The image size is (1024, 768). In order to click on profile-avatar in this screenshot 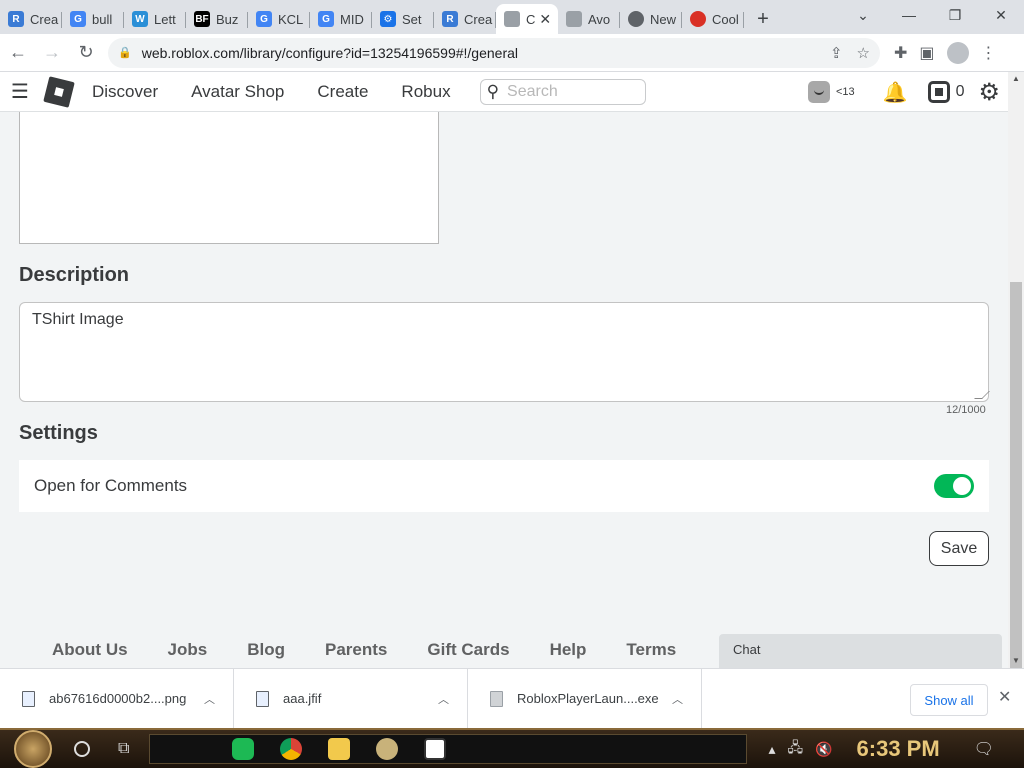, I will do `click(957, 52)`.